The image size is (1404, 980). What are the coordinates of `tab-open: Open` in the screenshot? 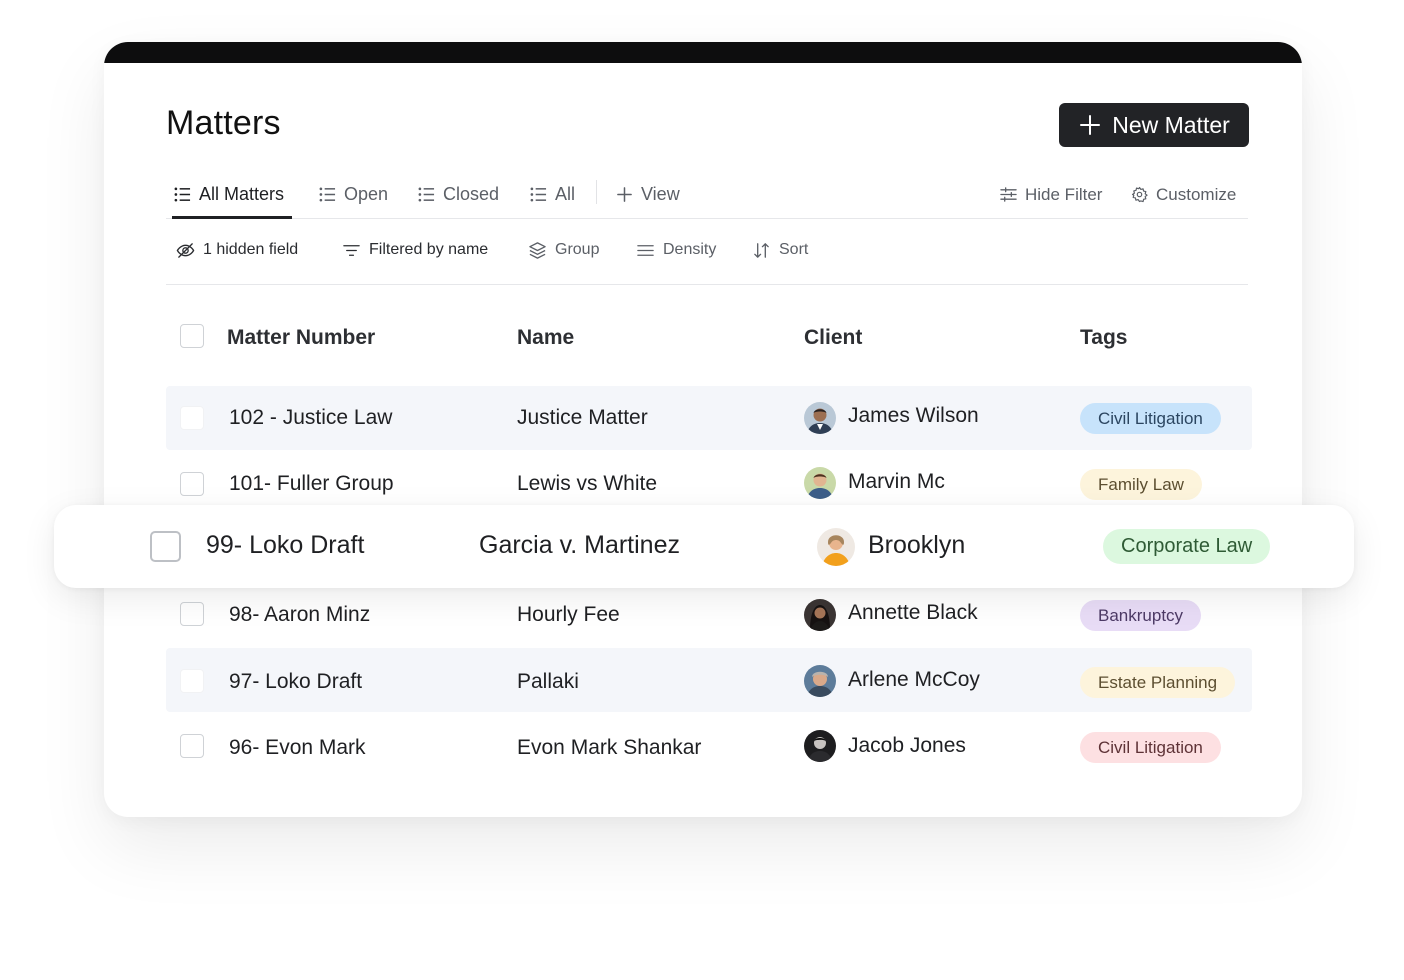 It's located at (353, 194).